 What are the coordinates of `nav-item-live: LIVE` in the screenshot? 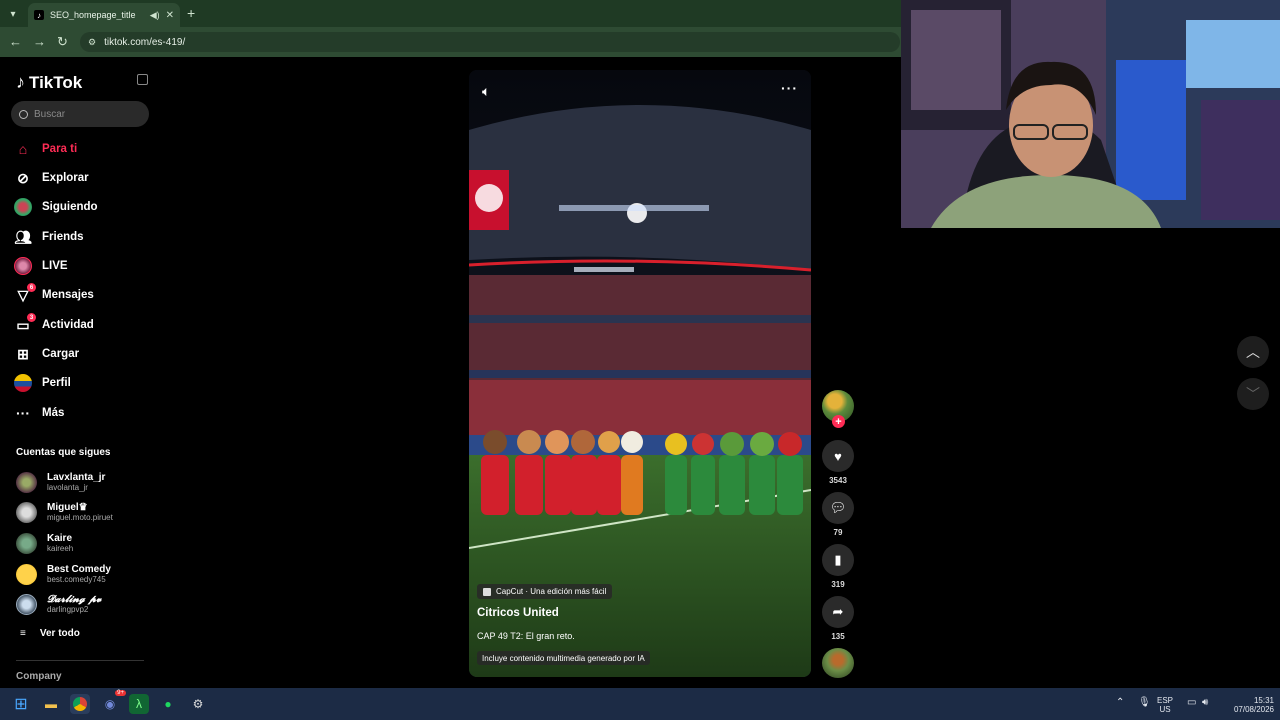 It's located at (41, 266).